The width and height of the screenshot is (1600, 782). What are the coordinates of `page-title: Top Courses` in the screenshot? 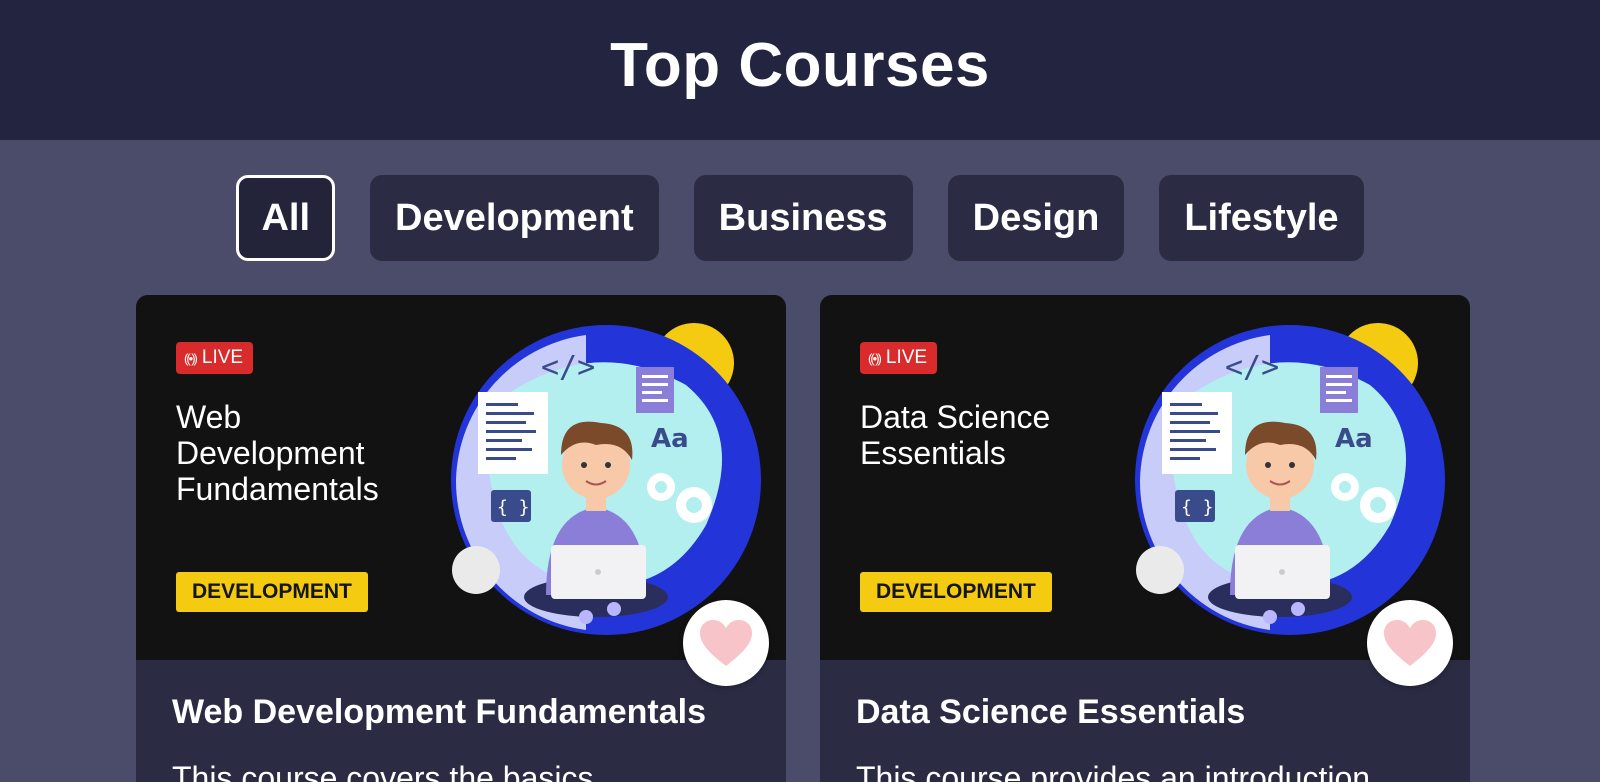 It's located at (800, 65).